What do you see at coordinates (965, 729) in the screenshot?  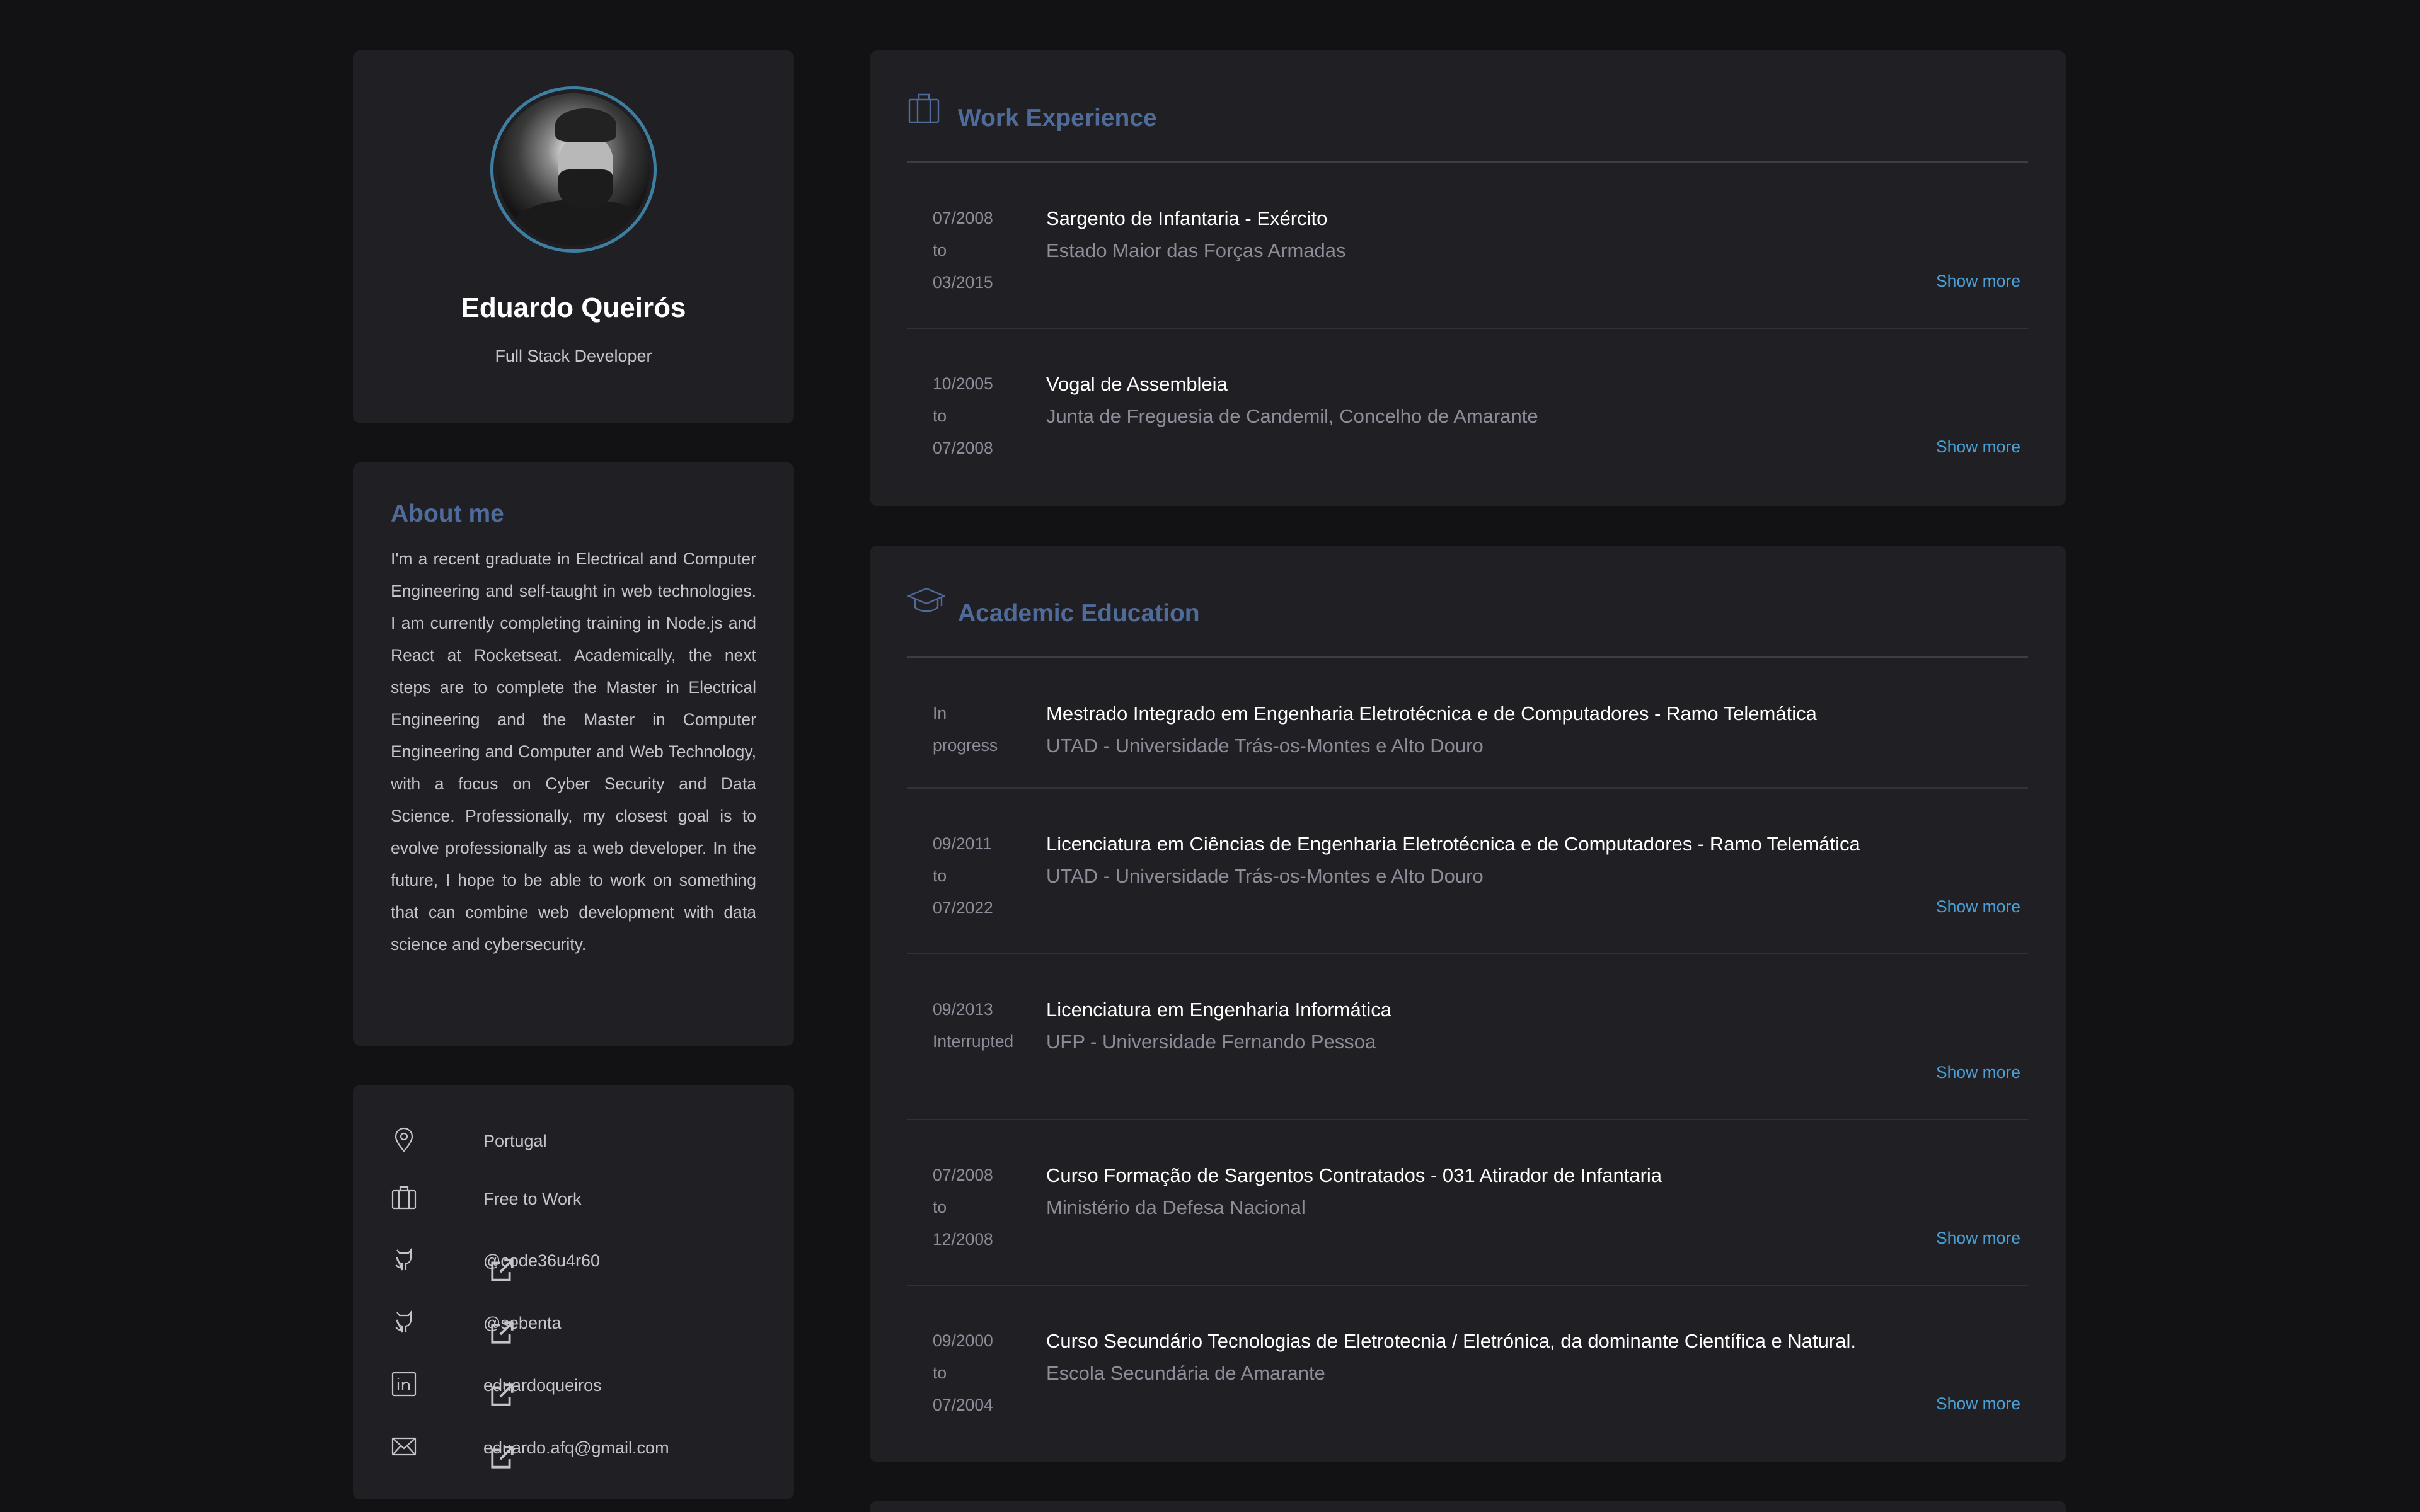 I see `entry-date: In progress` at bounding box center [965, 729].